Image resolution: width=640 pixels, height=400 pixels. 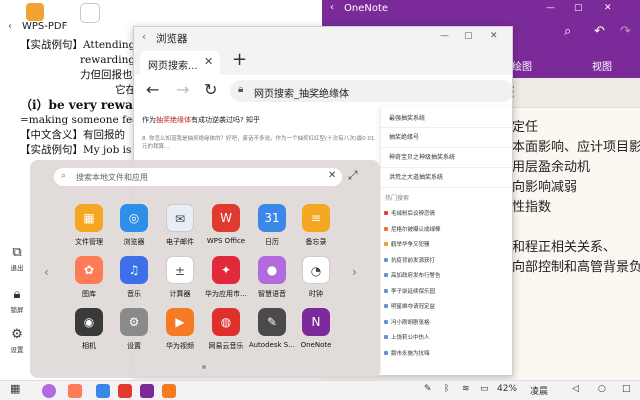 I want to click on exit-button: ⧉ 退出, so click(x=17, y=262).